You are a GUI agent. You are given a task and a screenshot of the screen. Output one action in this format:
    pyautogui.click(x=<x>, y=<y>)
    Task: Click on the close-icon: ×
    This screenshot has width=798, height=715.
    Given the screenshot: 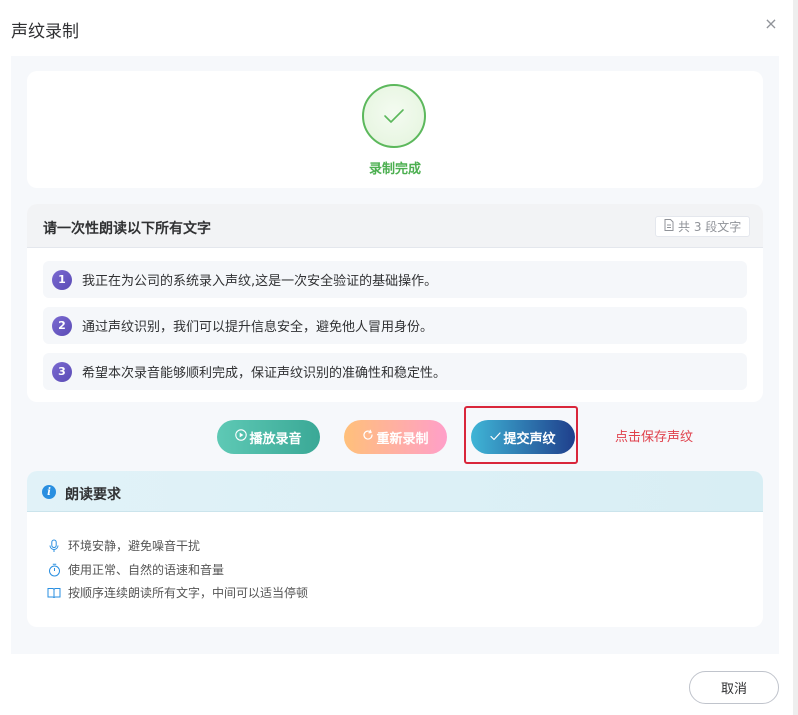 What is the action you would take?
    pyautogui.click(x=771, y=23)
    